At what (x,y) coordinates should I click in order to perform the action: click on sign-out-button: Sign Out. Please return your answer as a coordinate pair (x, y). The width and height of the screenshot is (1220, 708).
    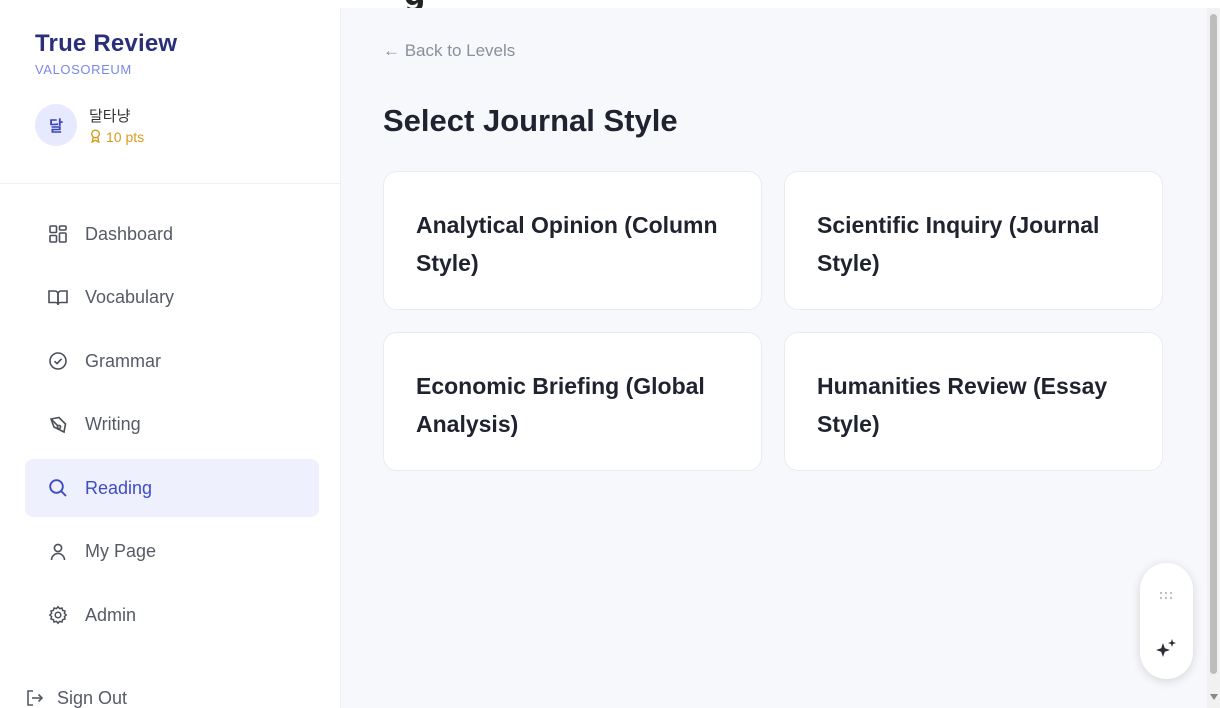
    Looking at the image, I should click on (76, 697).